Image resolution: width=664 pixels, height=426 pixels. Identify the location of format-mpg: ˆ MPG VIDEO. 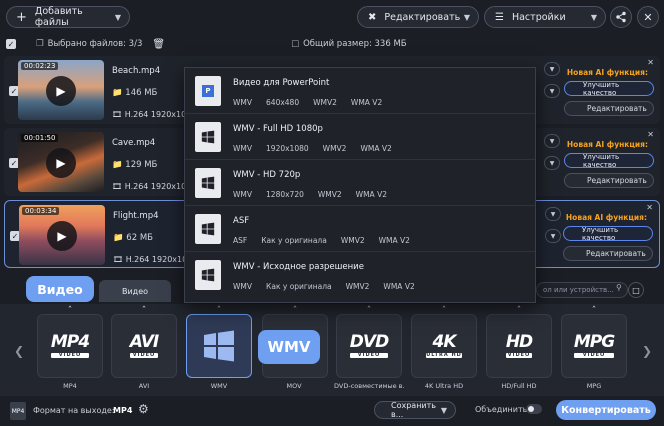
(594, 342).